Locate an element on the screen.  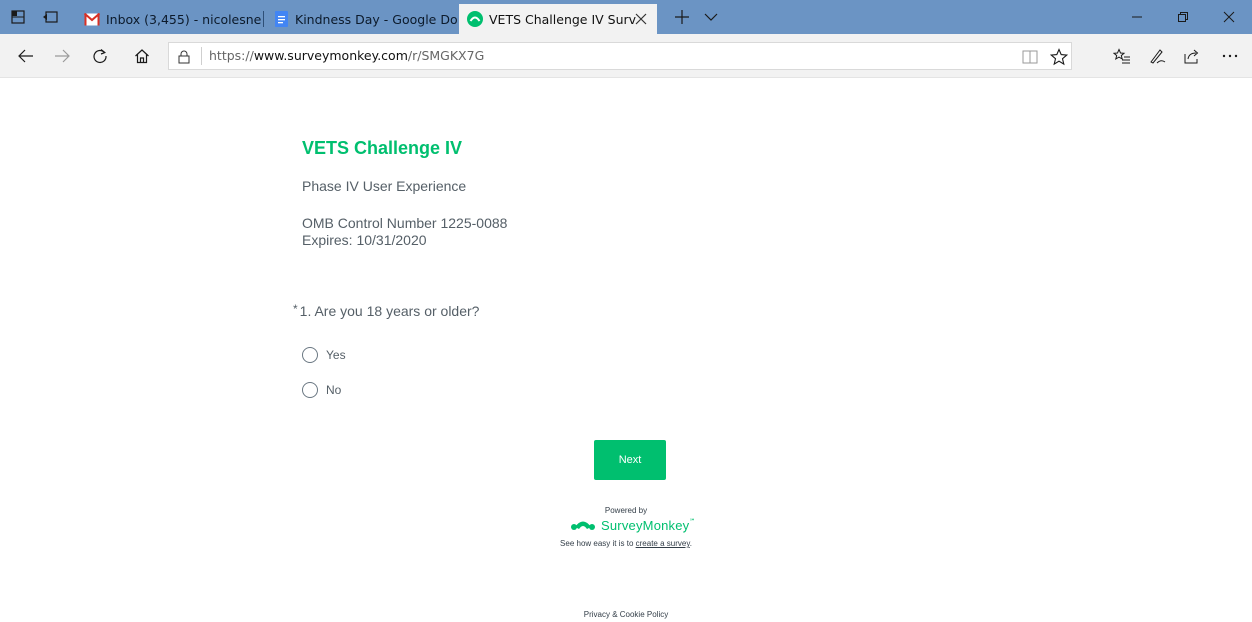
pen-web-notes-icon is located at coordinates (1158, 56).